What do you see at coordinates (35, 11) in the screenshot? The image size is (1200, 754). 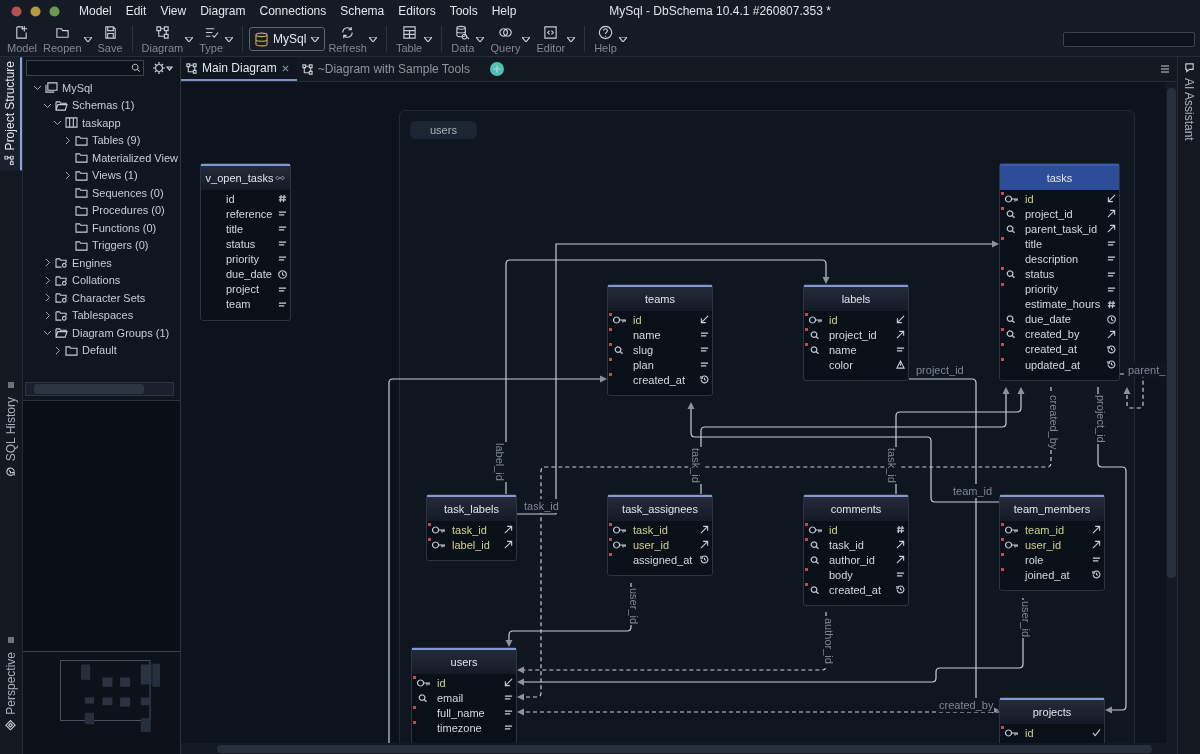 I see `minimize-icon` at bounding box center [35, 11].